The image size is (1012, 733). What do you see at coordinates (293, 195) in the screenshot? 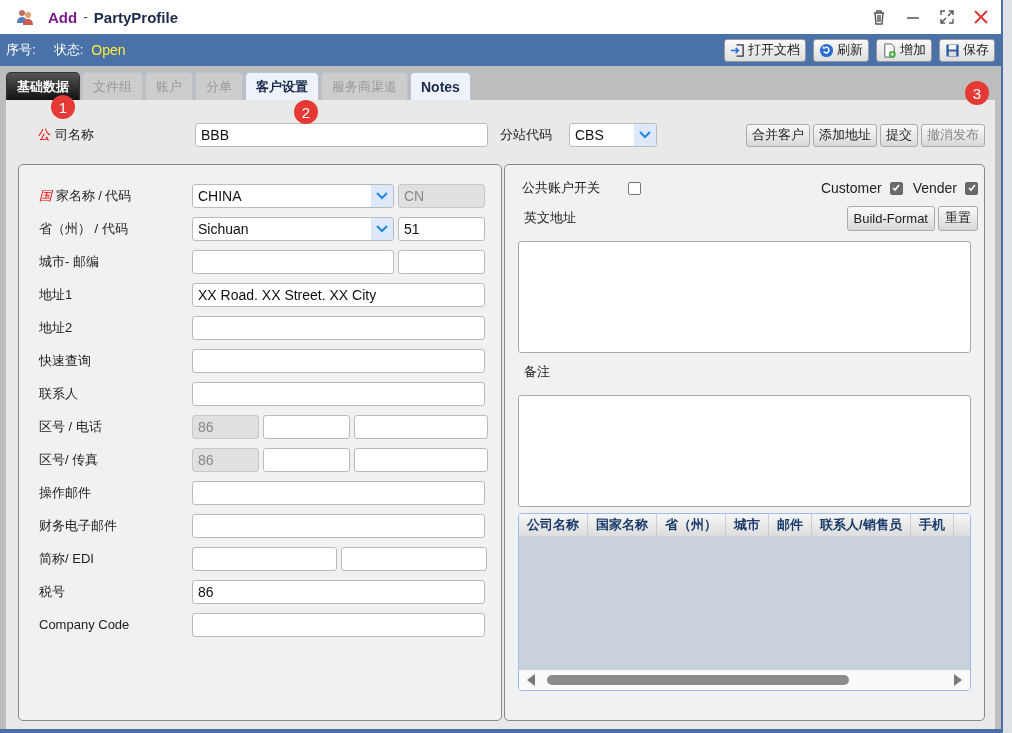
I see `dropdown: CHINA` at bounding box center [293, 195].